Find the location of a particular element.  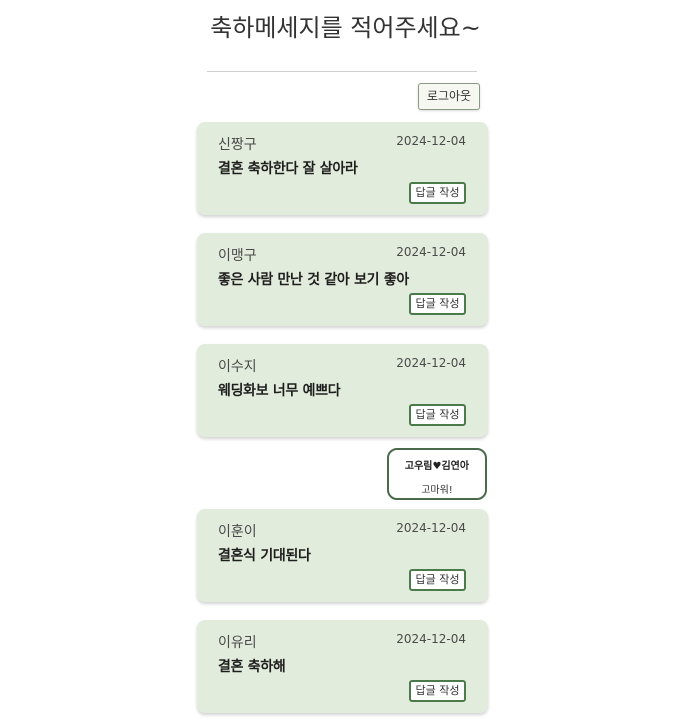

message-author: 이유리 is located at coordinates (237, 643).